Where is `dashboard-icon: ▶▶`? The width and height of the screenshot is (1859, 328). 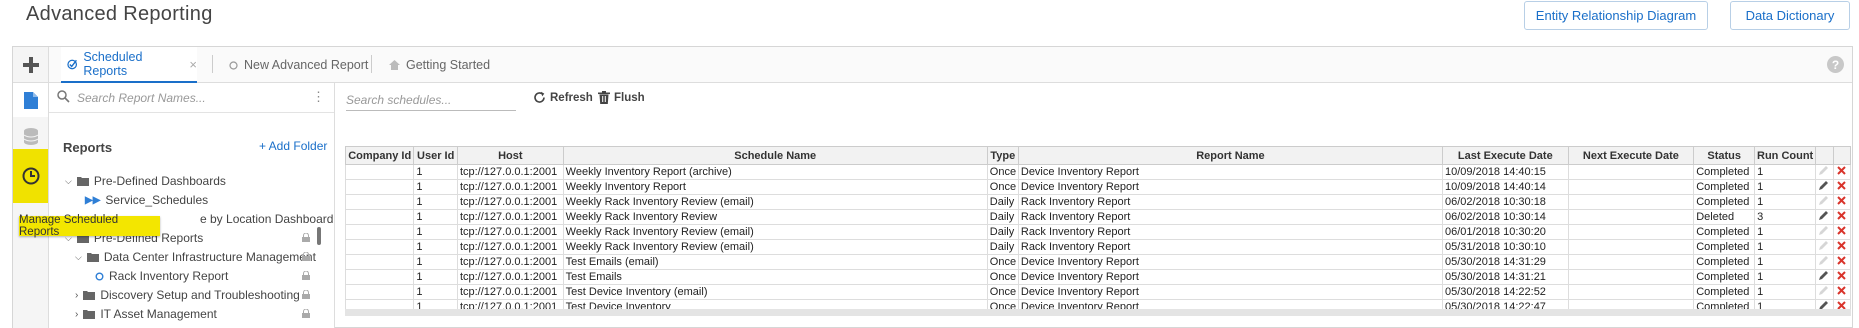 dashboard-icon: ▶▶ is located at coordinates (93, 200).